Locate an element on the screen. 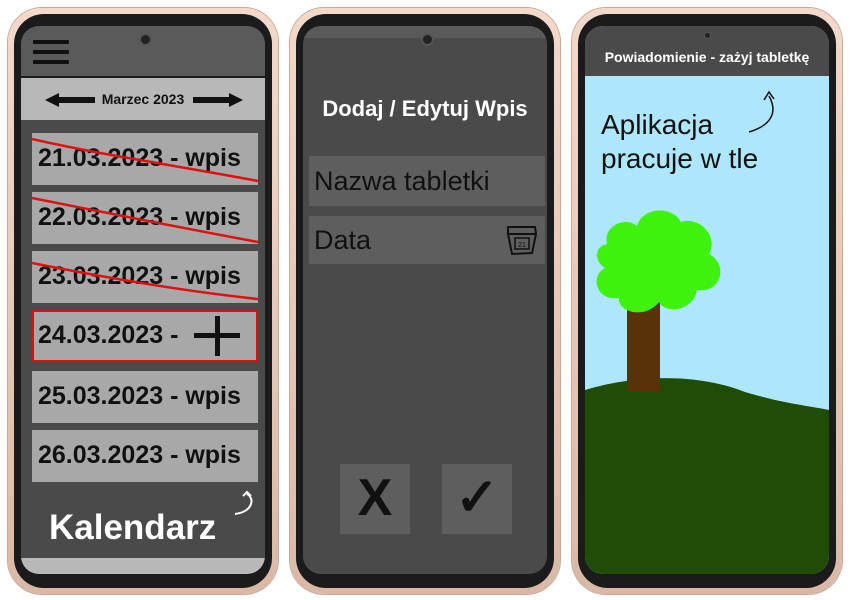  arrow-right-icon is located at coordinates (218, 100).